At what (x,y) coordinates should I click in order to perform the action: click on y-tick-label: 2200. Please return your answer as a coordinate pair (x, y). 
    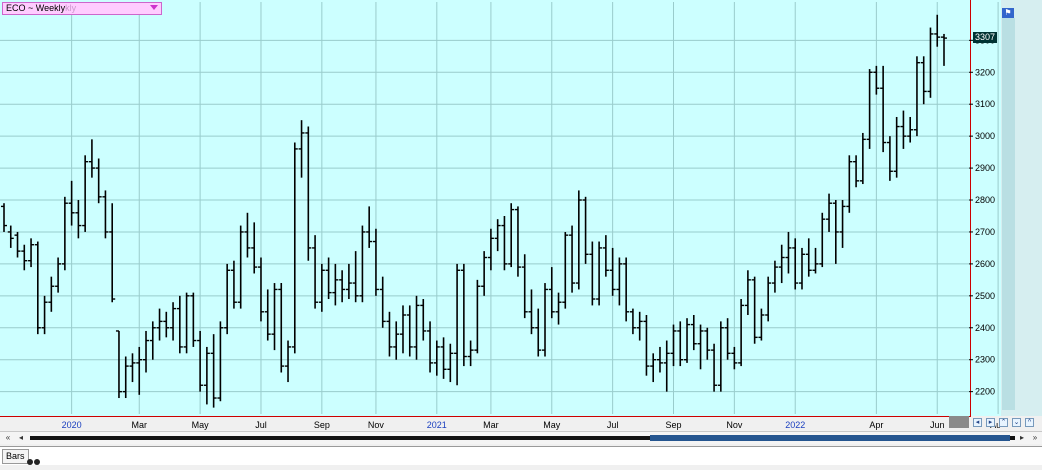
    Looking at the image, I should click on (985, 392).